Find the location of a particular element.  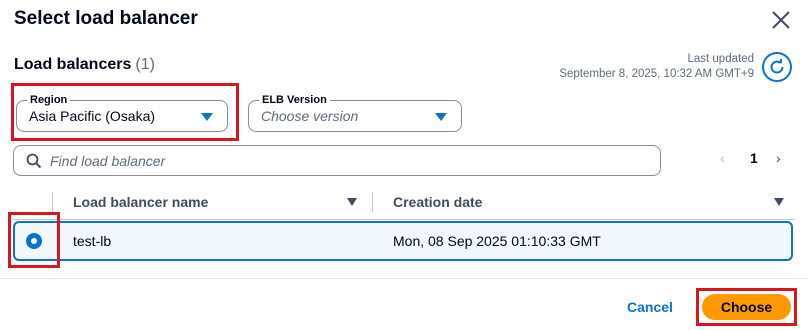

refresh-button is located at coordinates (777, 67).